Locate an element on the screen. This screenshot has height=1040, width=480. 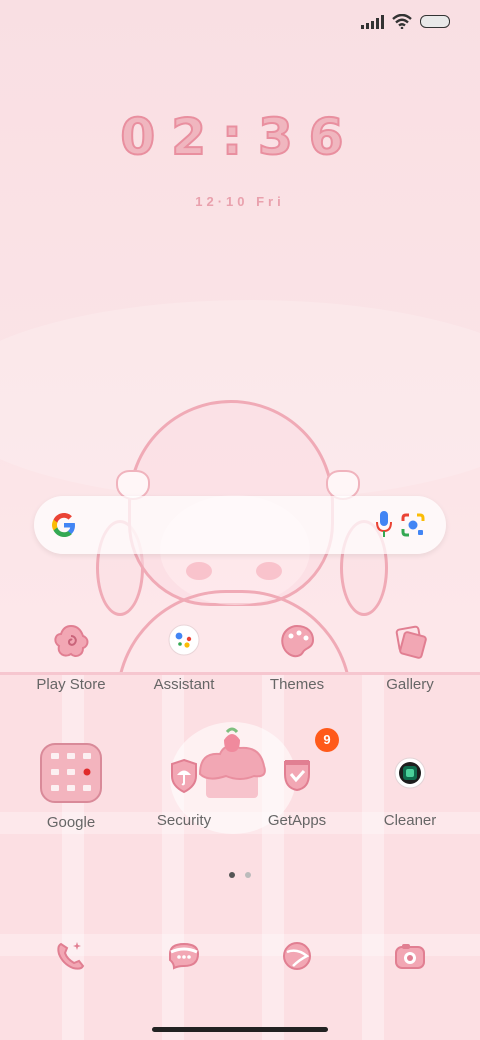
app-label: Google is located at coordinates (71, 822).